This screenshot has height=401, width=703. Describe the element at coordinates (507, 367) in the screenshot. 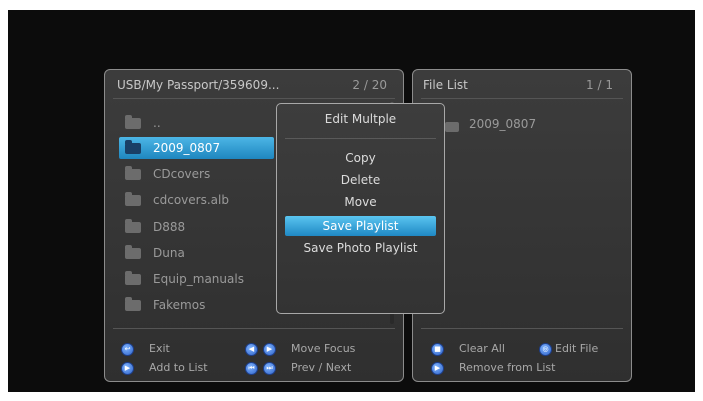

I see `hint-remove-from-list: Remove from List` at that location.